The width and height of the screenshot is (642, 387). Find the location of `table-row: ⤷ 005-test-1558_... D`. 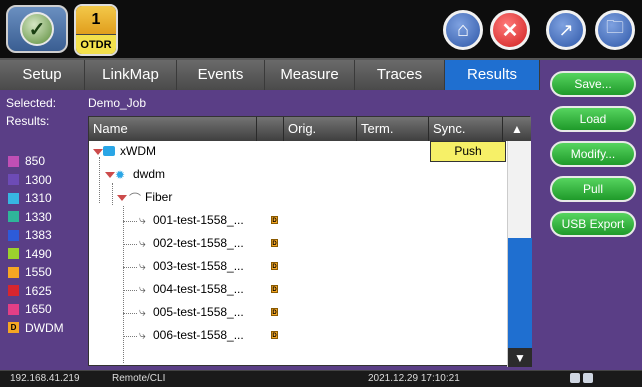

table-row: ⤷ 005-test-1558_... D is located at coordinates (298, 313).